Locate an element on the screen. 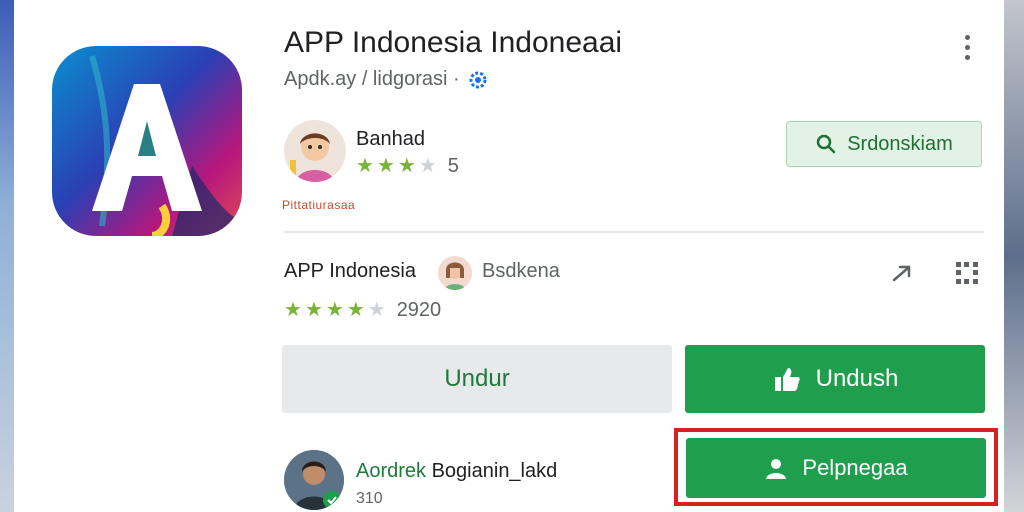  download-button: Undush is located at coordinates (835, 379).